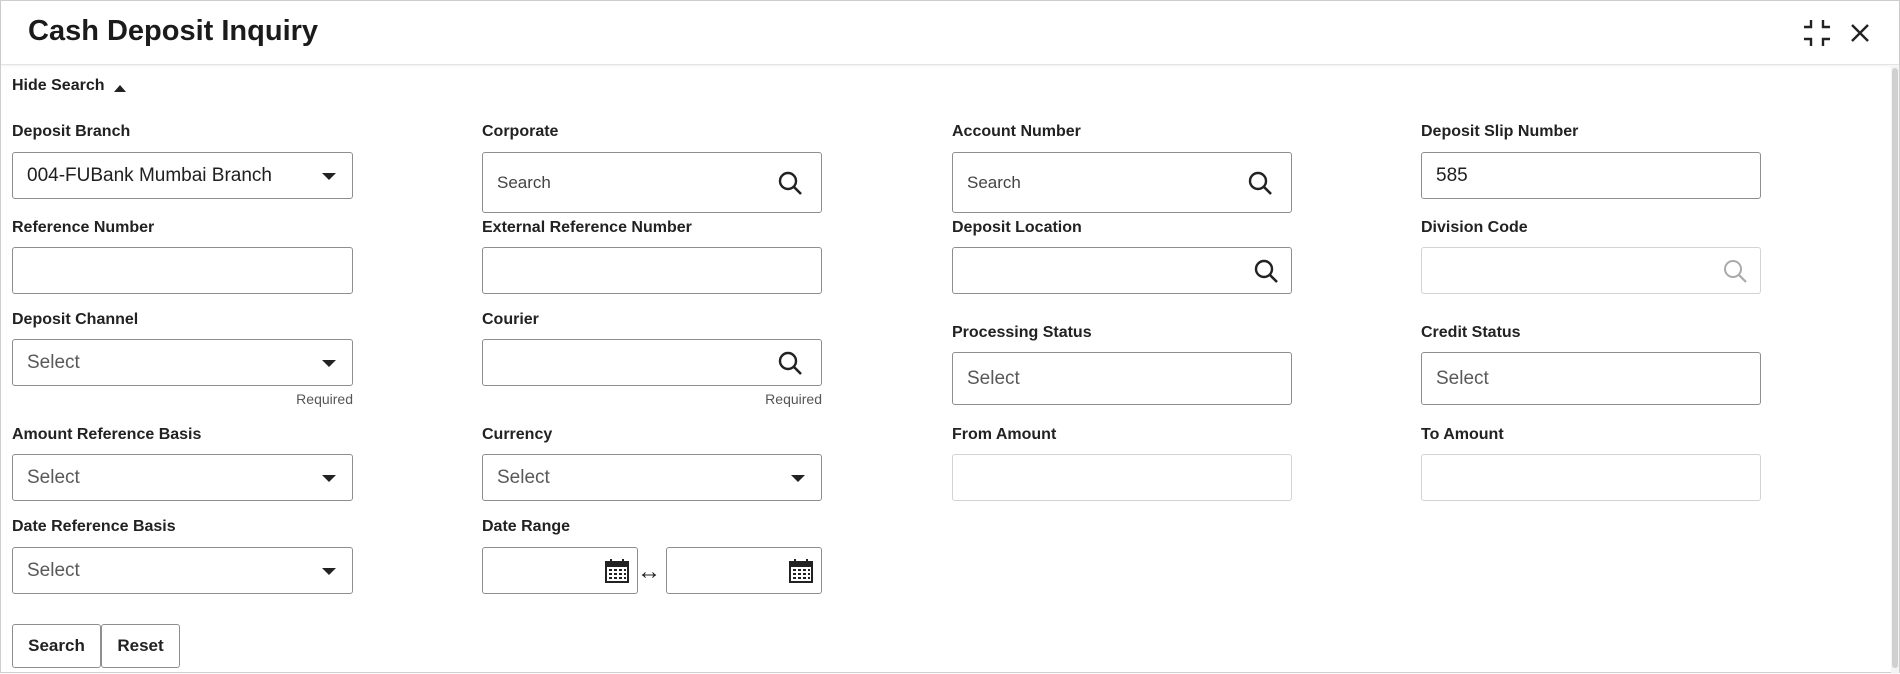 Image resolution: width=1900 pixels, height=674 pixels. Describe the element at coordinates (652, 270) in the screenshot. I see `external-reference-number-input` at that location.